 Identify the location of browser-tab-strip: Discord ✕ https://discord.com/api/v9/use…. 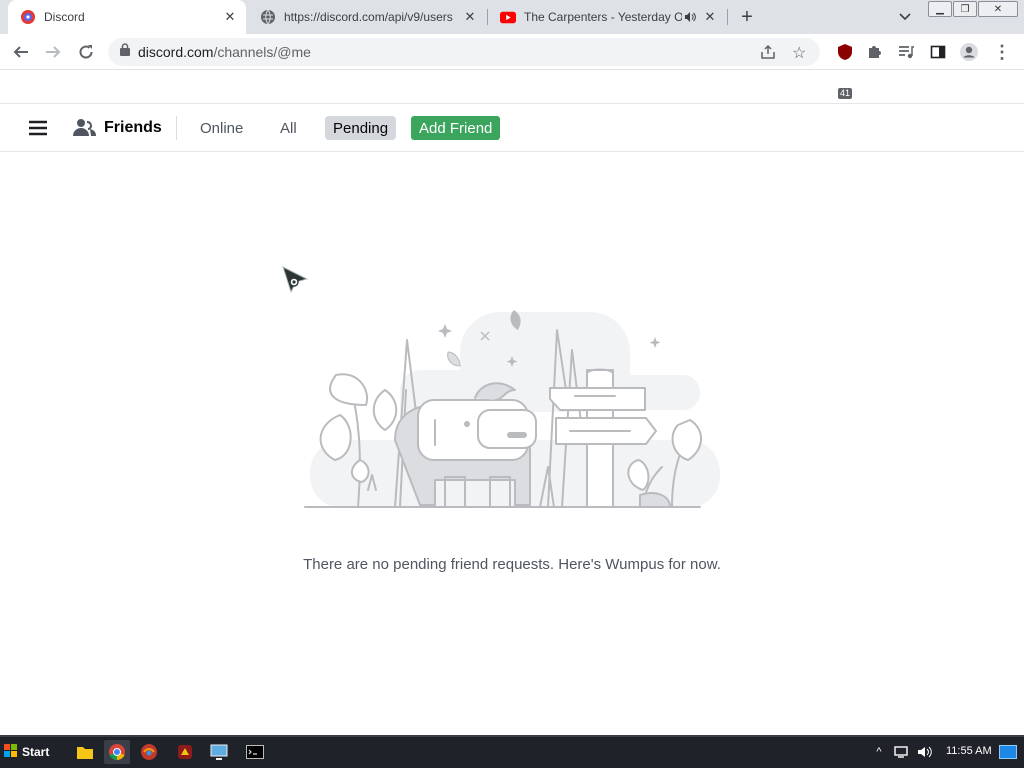
(512, 17).